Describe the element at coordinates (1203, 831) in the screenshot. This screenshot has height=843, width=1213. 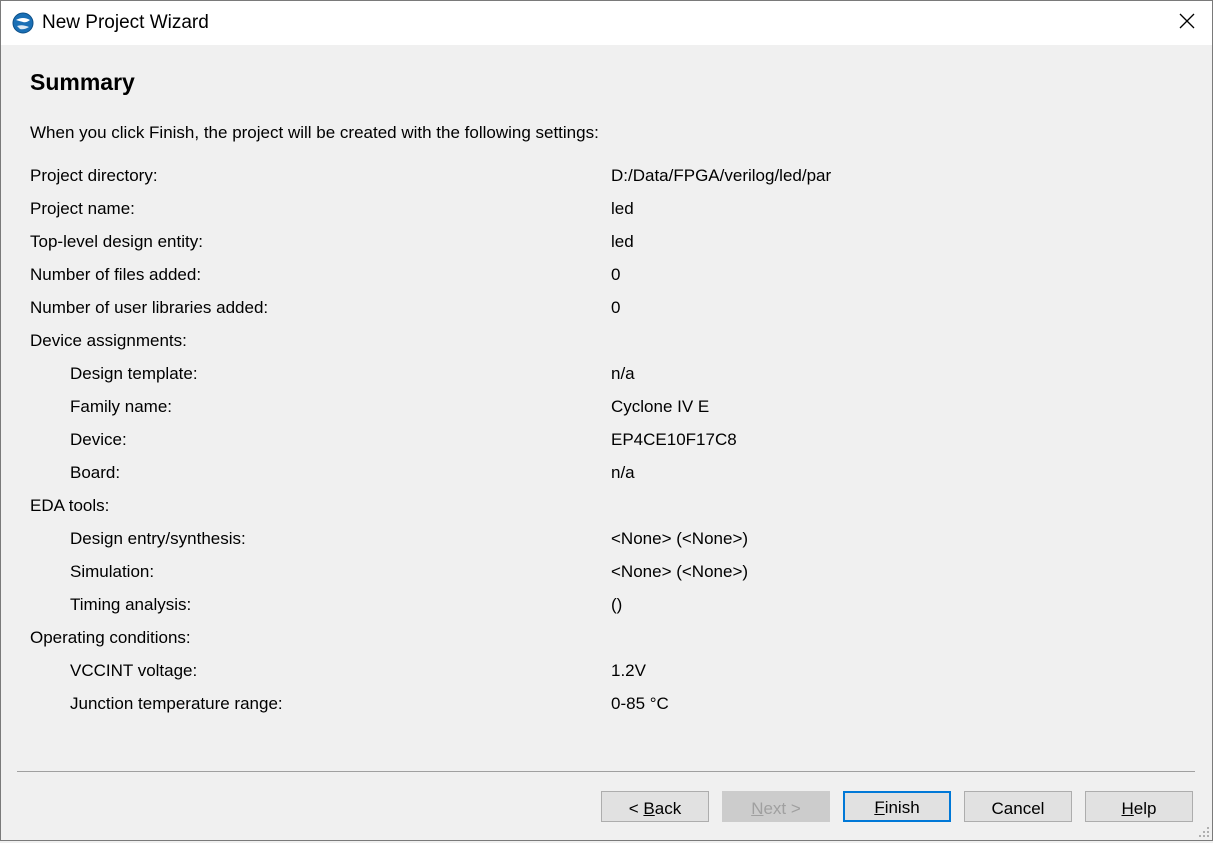
I see `resize-grip-icon` at that location.